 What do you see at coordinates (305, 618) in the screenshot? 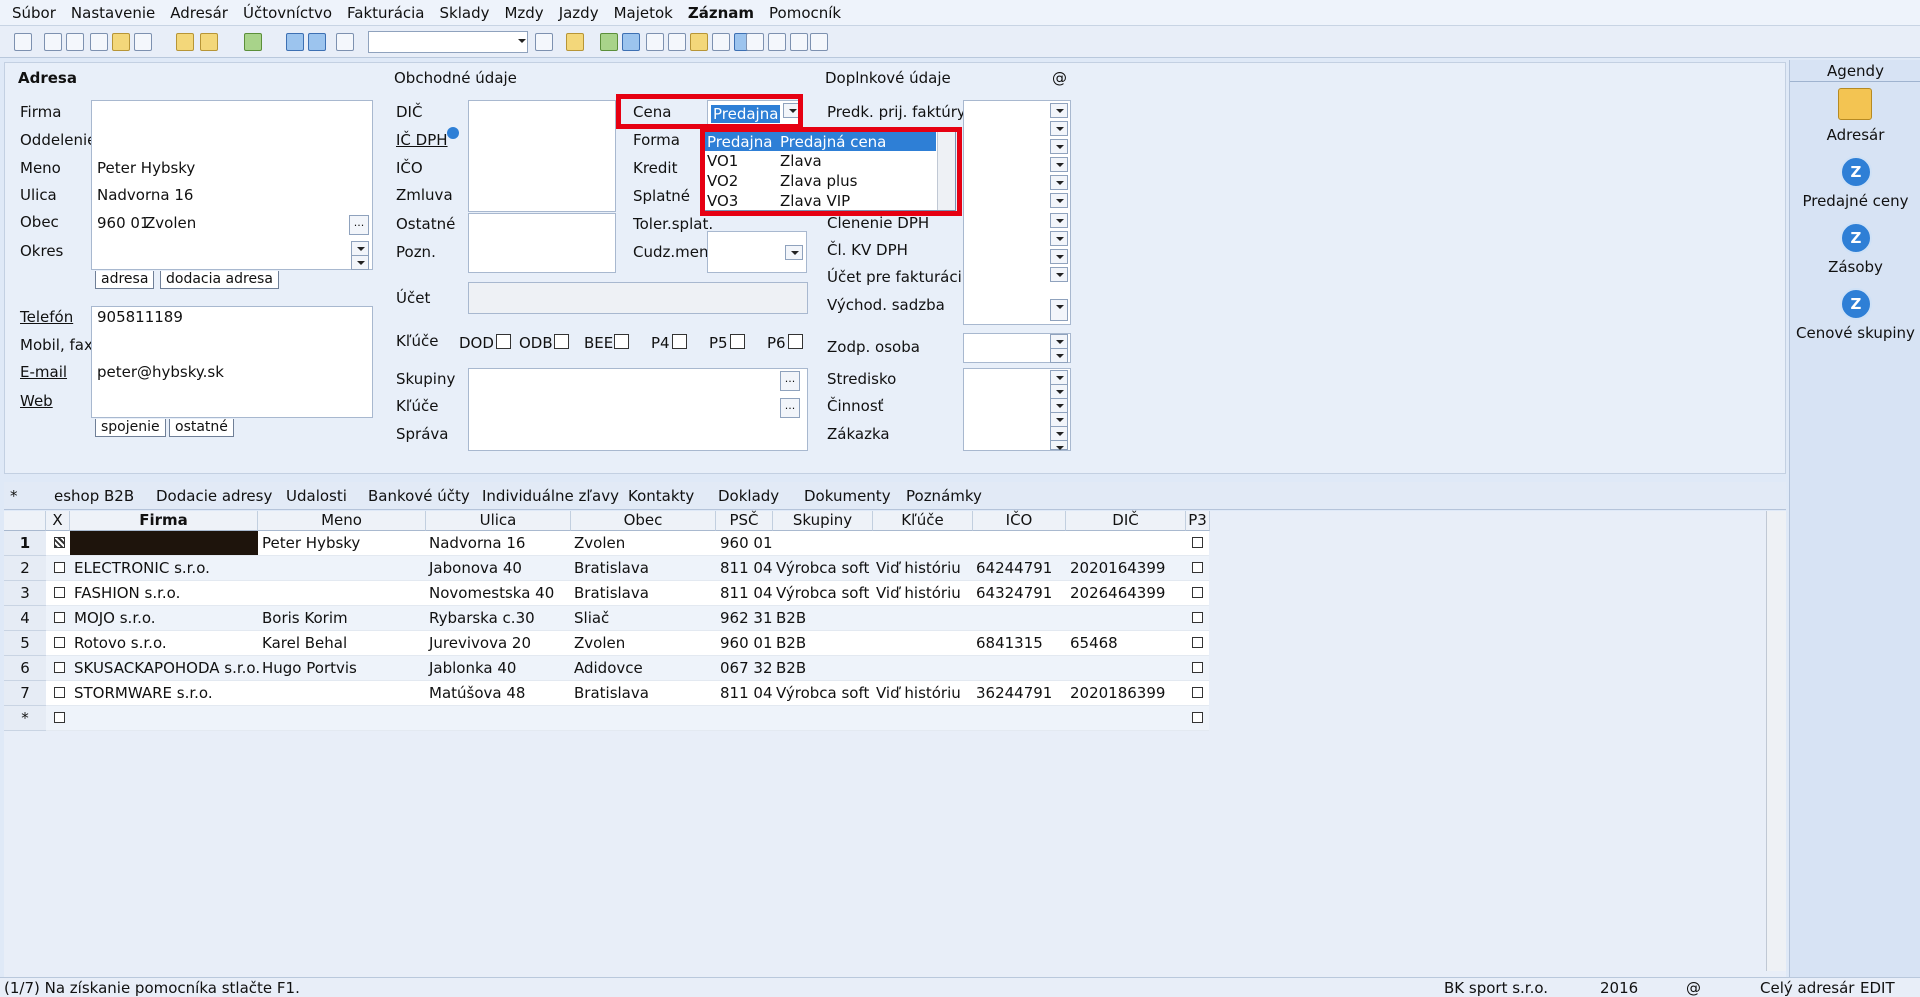
I see `cell-meno: Boris Korim` at bounding box center [305, 618].